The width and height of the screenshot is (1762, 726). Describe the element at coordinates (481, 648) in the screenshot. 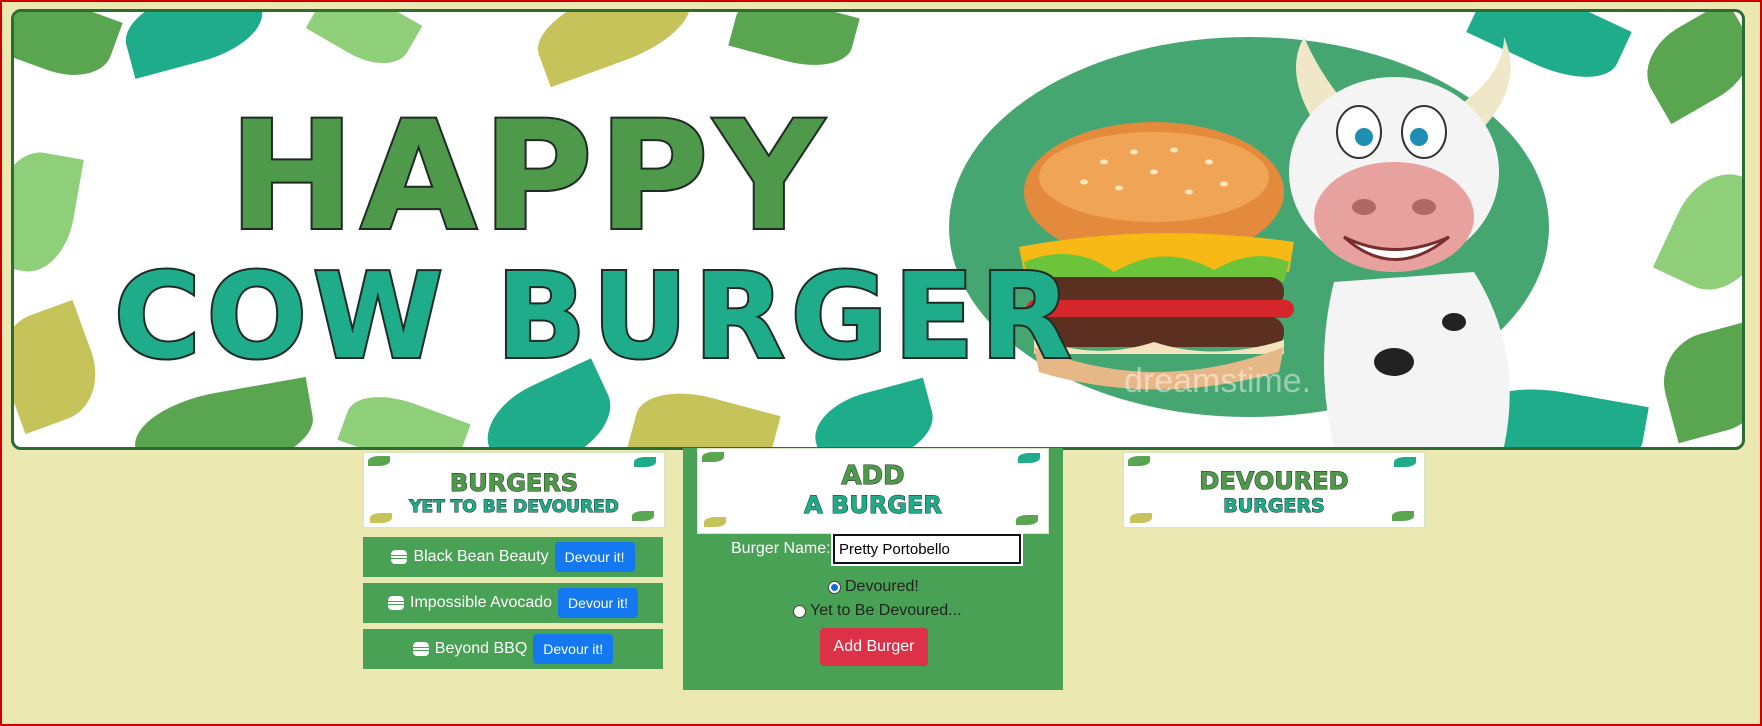

I see `burger-name: Beyond BBQ` at that location.